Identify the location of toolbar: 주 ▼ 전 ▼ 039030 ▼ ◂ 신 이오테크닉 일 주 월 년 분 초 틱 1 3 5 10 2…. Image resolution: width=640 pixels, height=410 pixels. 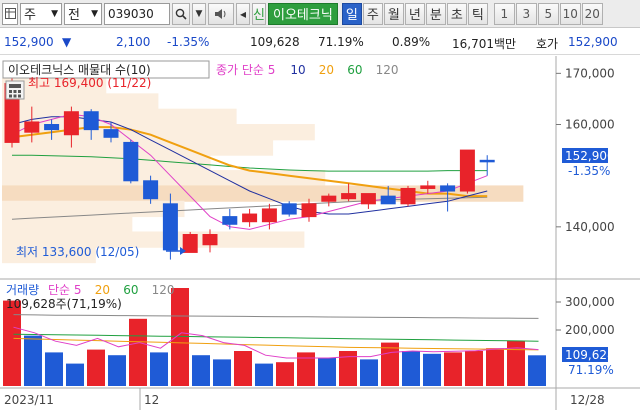
(320, 14).